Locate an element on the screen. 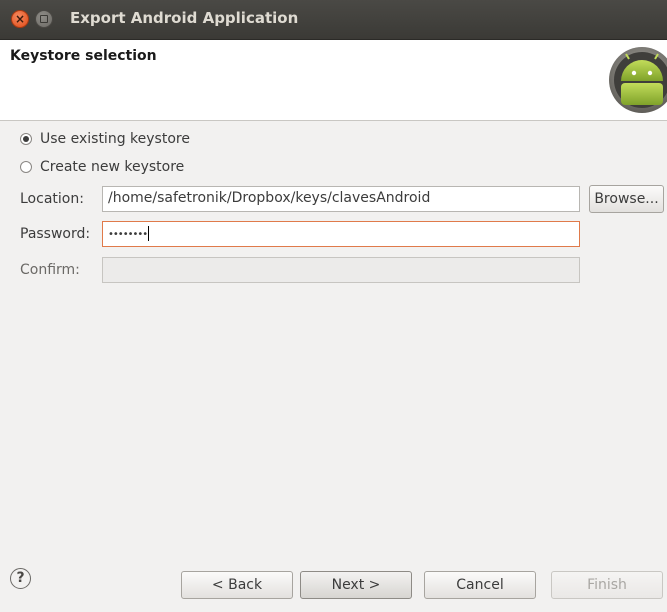 The image size is (667, 612). window-restore-button is located at coordinates (44, 19).